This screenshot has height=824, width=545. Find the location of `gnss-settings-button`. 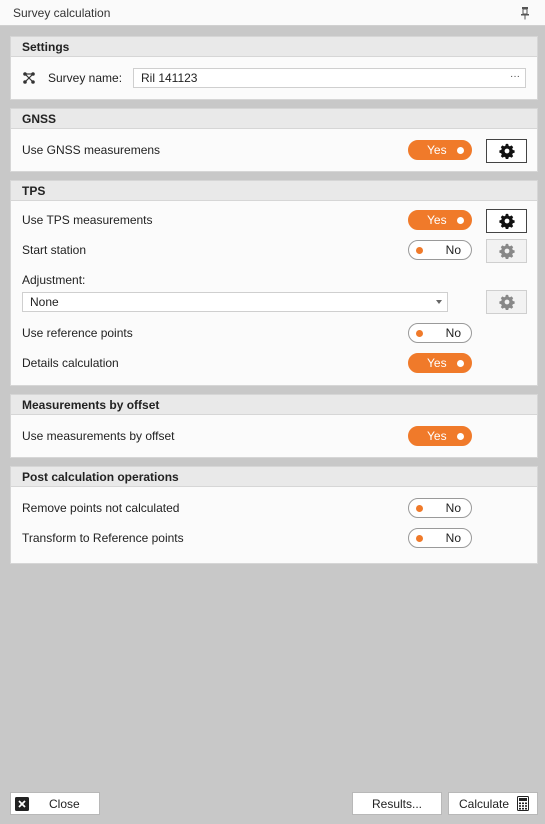

gnss-settings-button is located at coordinates (506, 151).